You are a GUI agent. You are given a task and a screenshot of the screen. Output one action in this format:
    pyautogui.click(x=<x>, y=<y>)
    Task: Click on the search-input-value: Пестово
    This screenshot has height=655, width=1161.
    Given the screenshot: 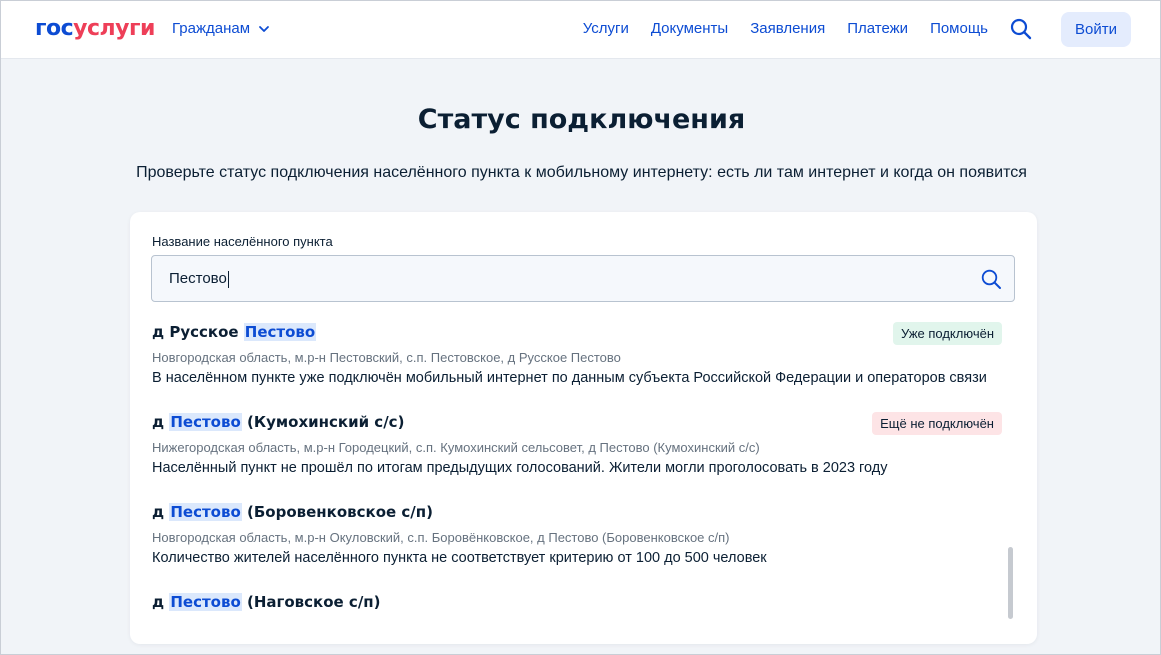 What is the action you would take?
    pyautogui.click(x=198, y=278)
    